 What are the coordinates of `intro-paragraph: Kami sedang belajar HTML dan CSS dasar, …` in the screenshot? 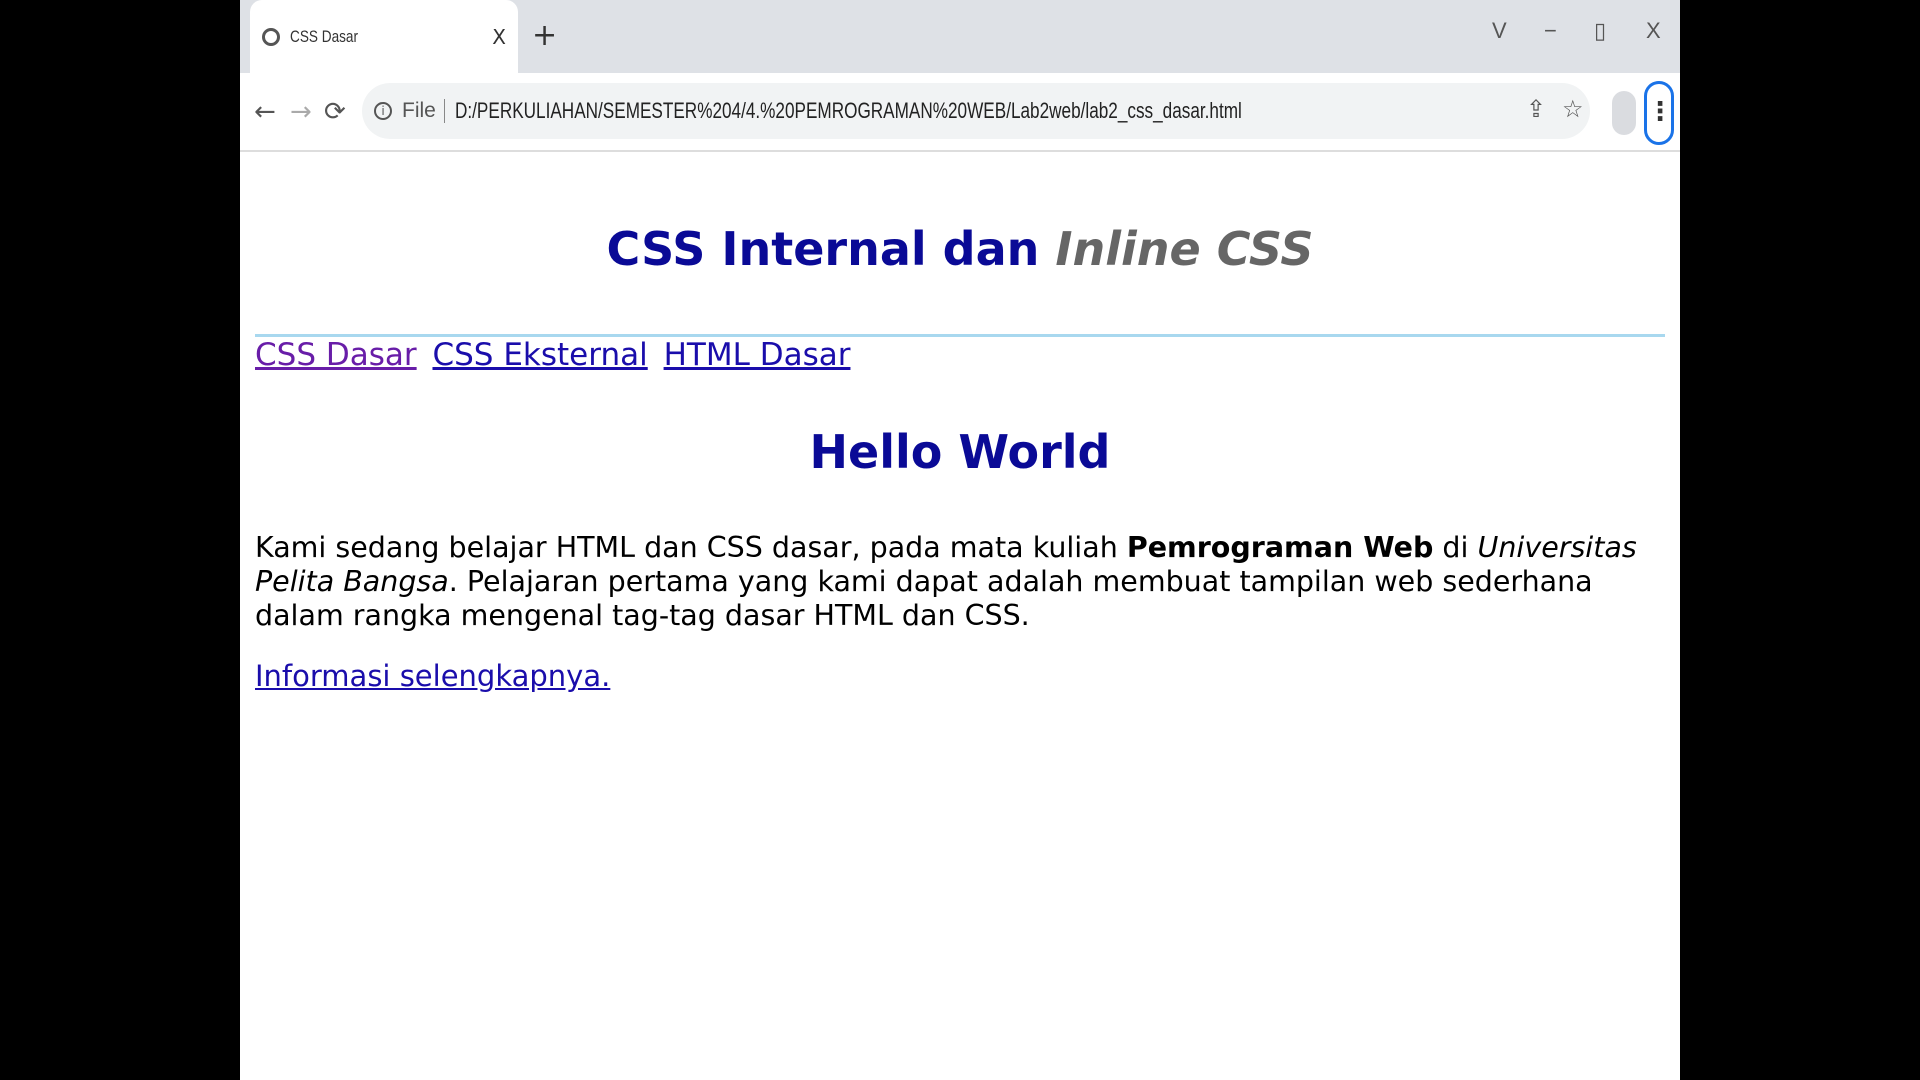 It's located at (960, 582).